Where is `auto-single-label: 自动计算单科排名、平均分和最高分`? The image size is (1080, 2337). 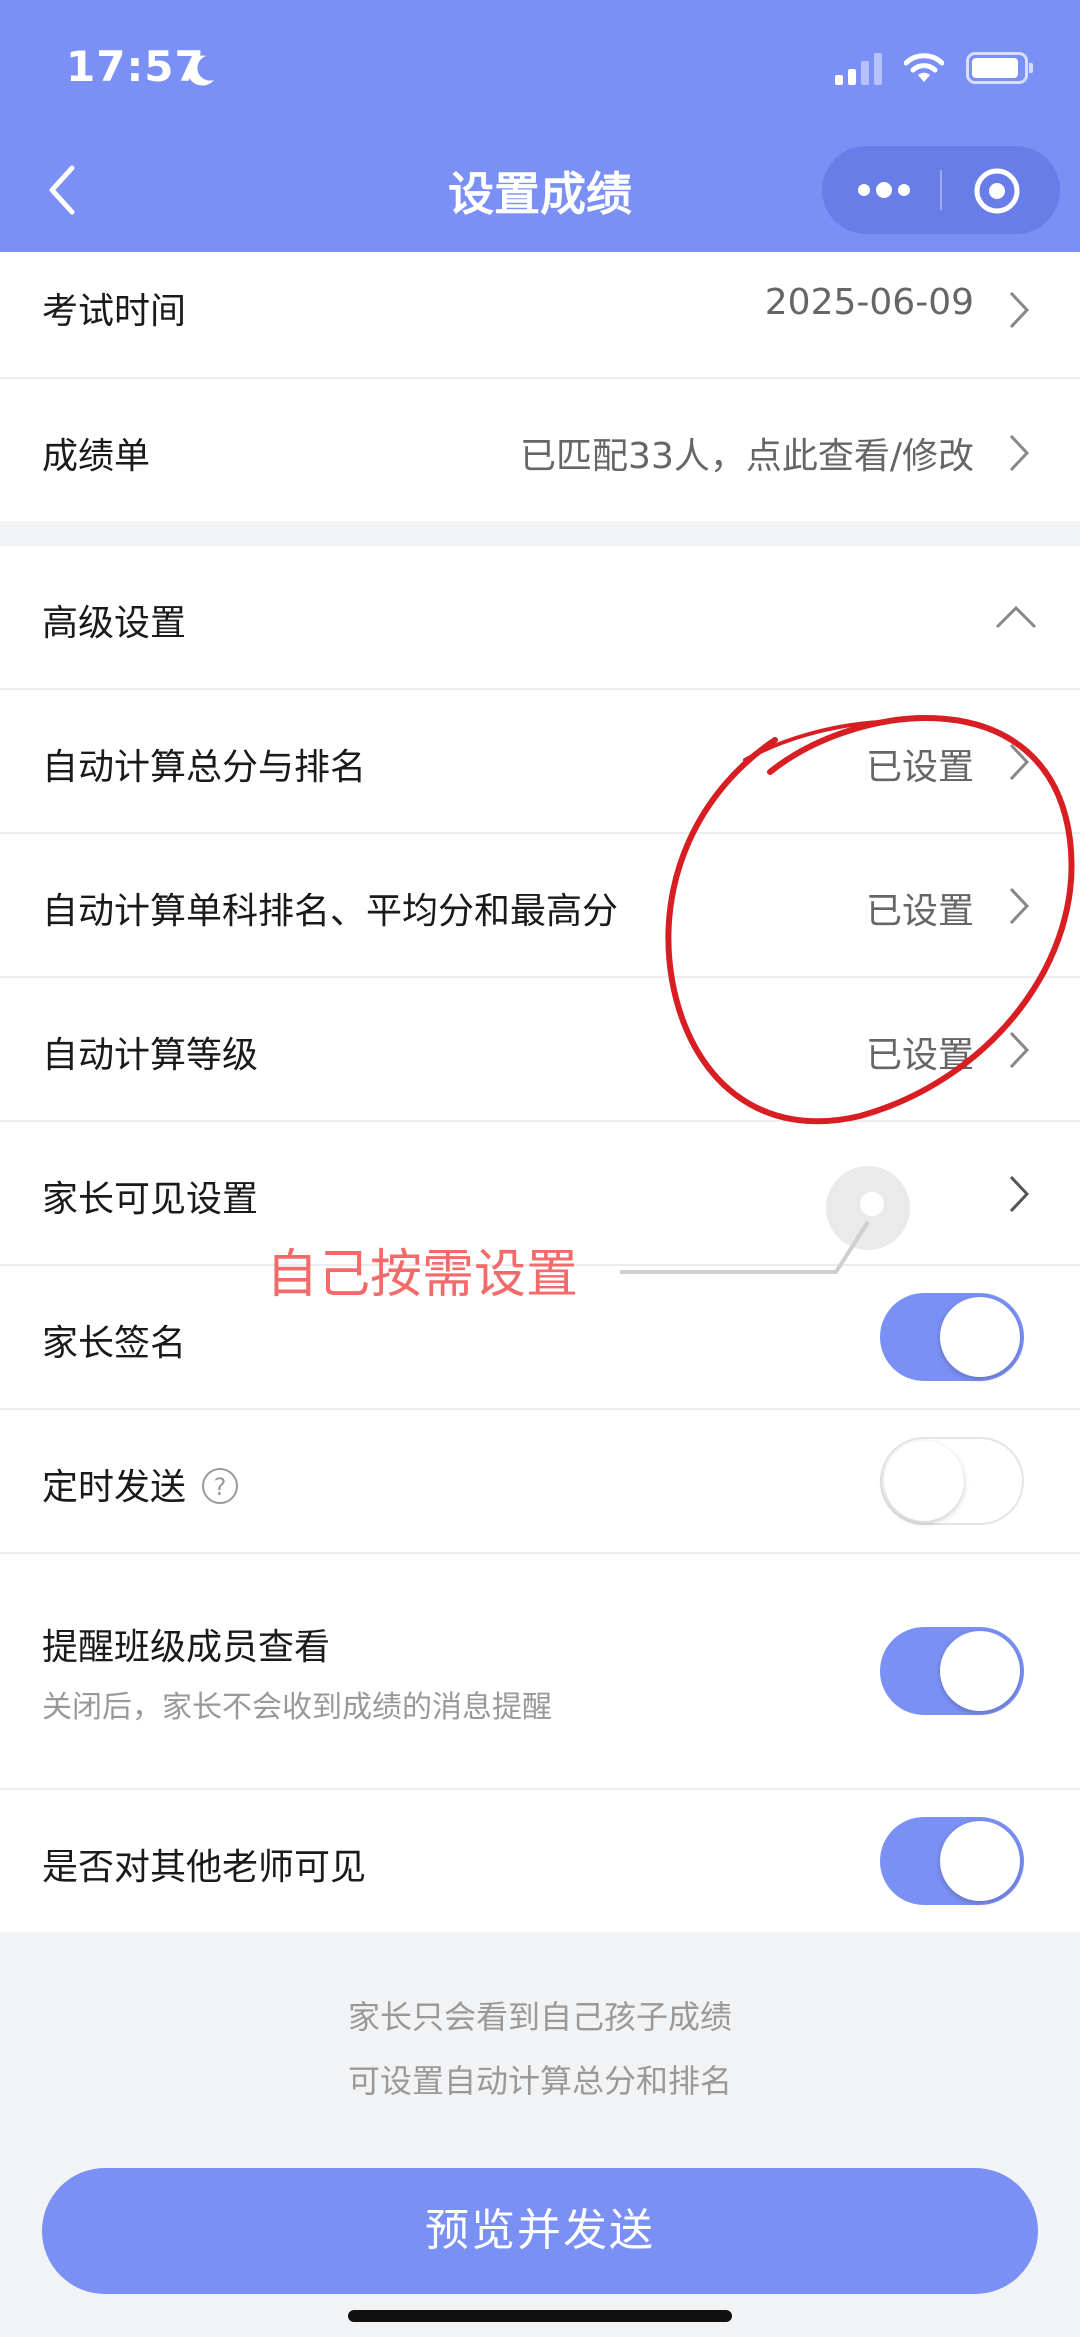
auto-single-label: 自动计算单科排名、平均分和最高分 is located at coordinates (330, 911).